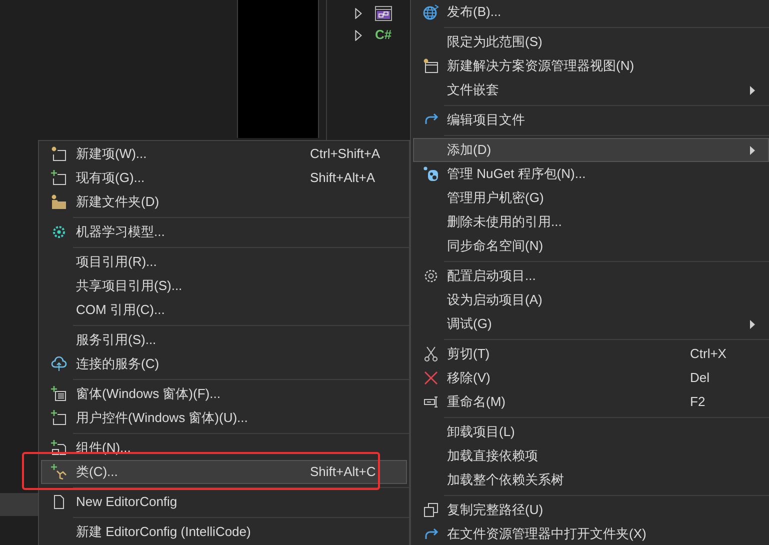 The width and height of the screenshot is (769, 545). I want to click on add-form-icon, so click(59, 394).